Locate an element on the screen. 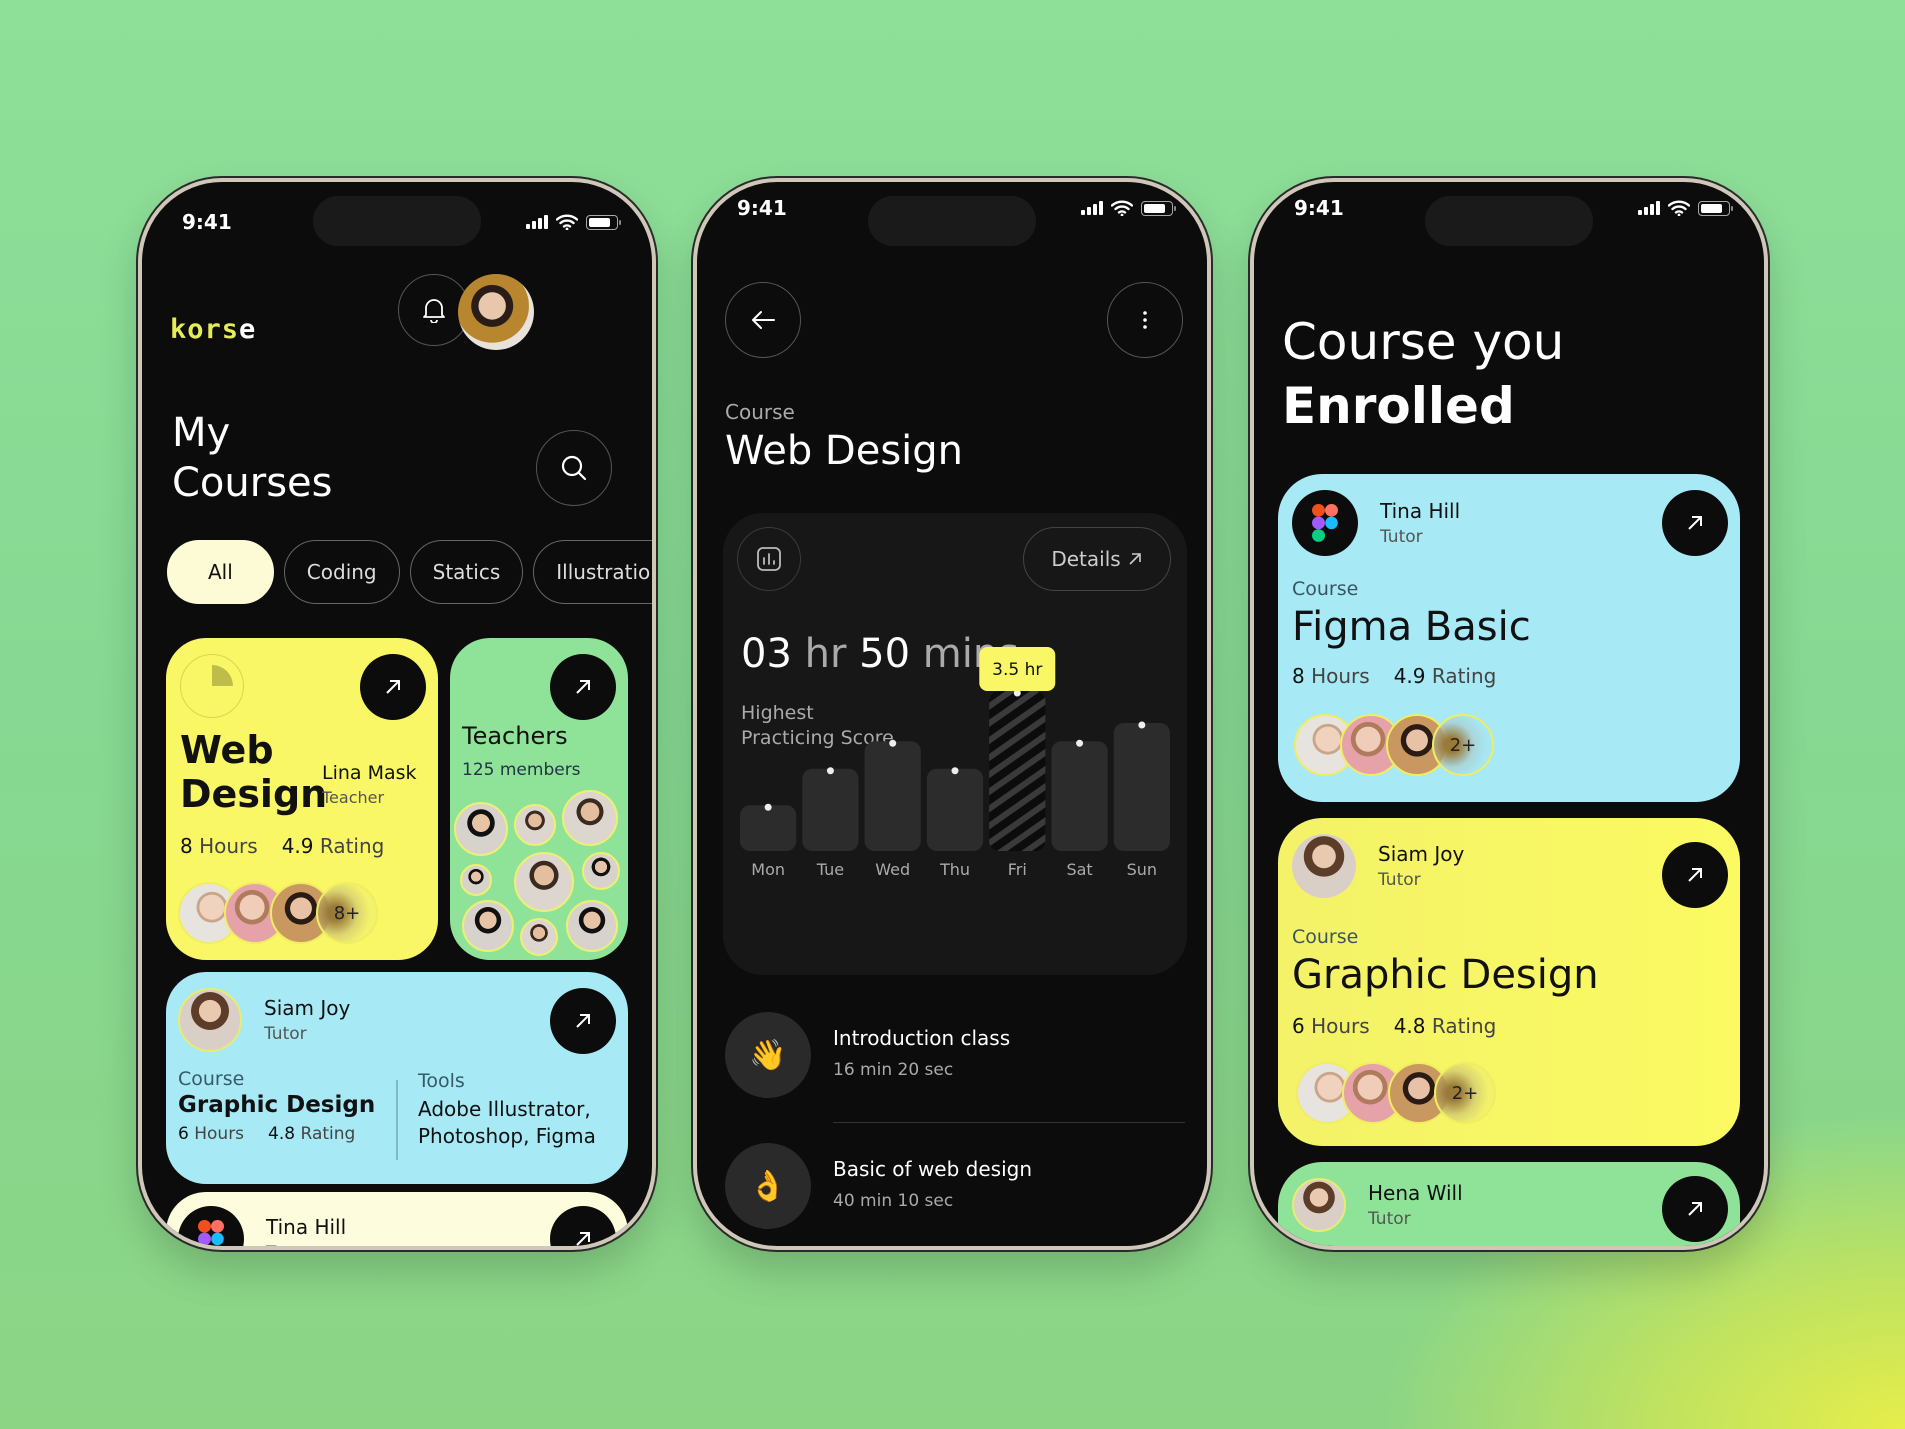 This screenshot has height=1429, width=1905. teachers-title: Teachers is located at coordinates (515, 736).